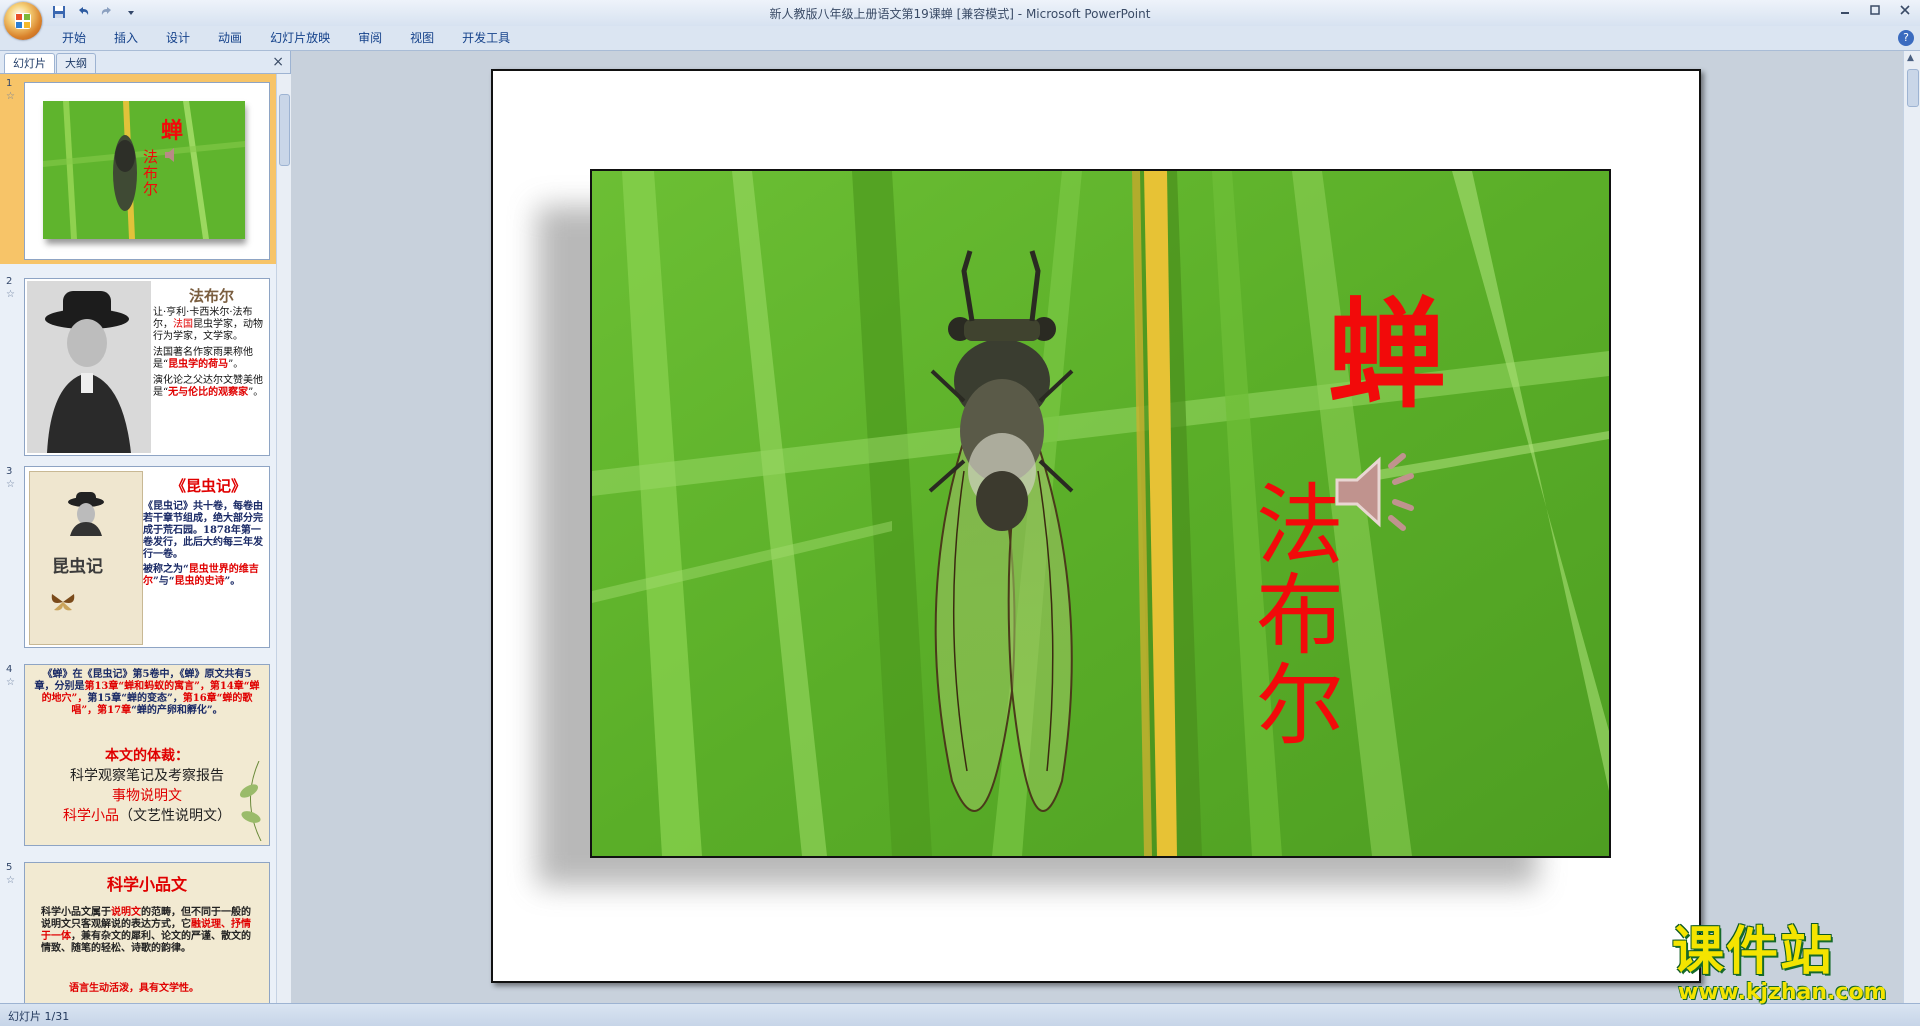  What do you see at coordinates (960, 1014) in the screenshot?
I see `status-bar: 幻灯片 1/31` at bounding box center [960, 1014].